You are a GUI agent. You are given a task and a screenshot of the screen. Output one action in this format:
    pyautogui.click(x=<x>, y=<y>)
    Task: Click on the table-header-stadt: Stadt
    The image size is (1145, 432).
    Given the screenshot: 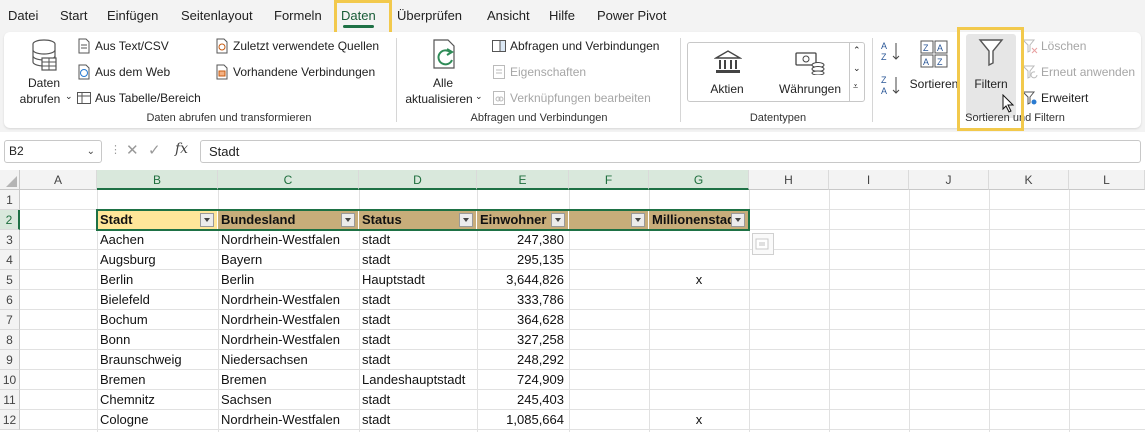 What is the action you would take?
    pyautogui.click(x=157, y=220)
    